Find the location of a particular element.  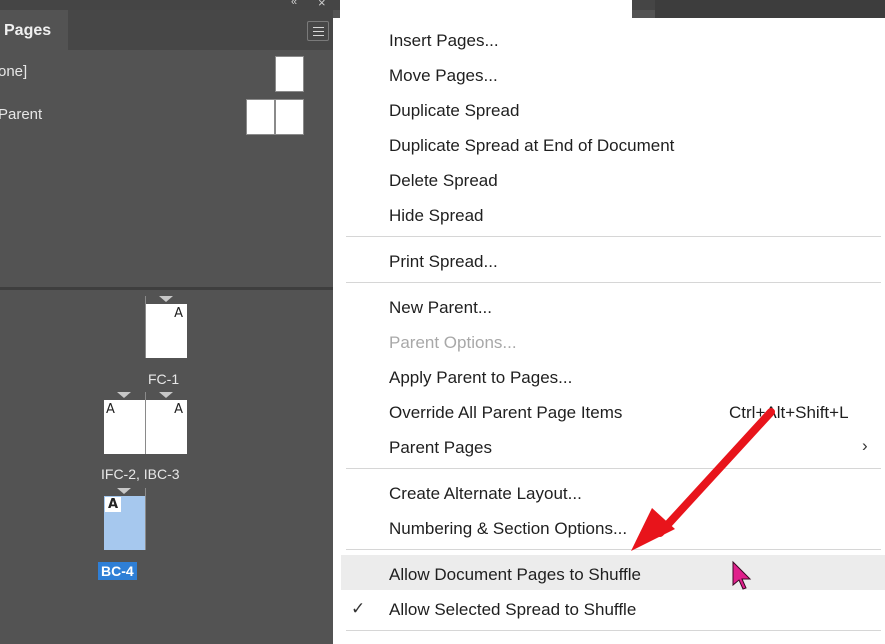

red-arrow-icon is located at coordinates (703, 479).